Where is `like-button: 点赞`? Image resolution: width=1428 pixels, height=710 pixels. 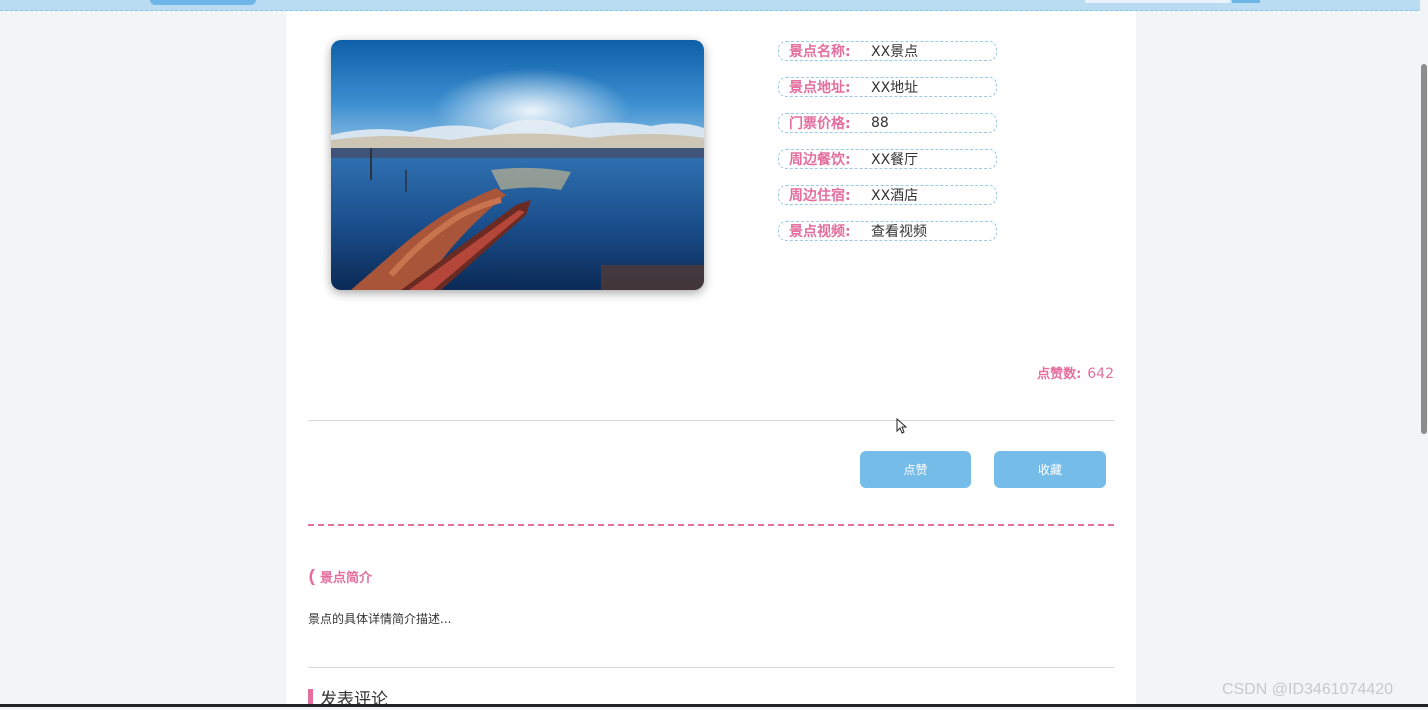 like-button: 点赞 is located at coordinates (915, 469).